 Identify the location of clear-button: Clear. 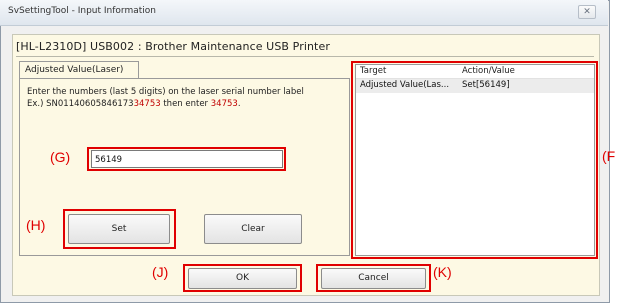
(253, 229).